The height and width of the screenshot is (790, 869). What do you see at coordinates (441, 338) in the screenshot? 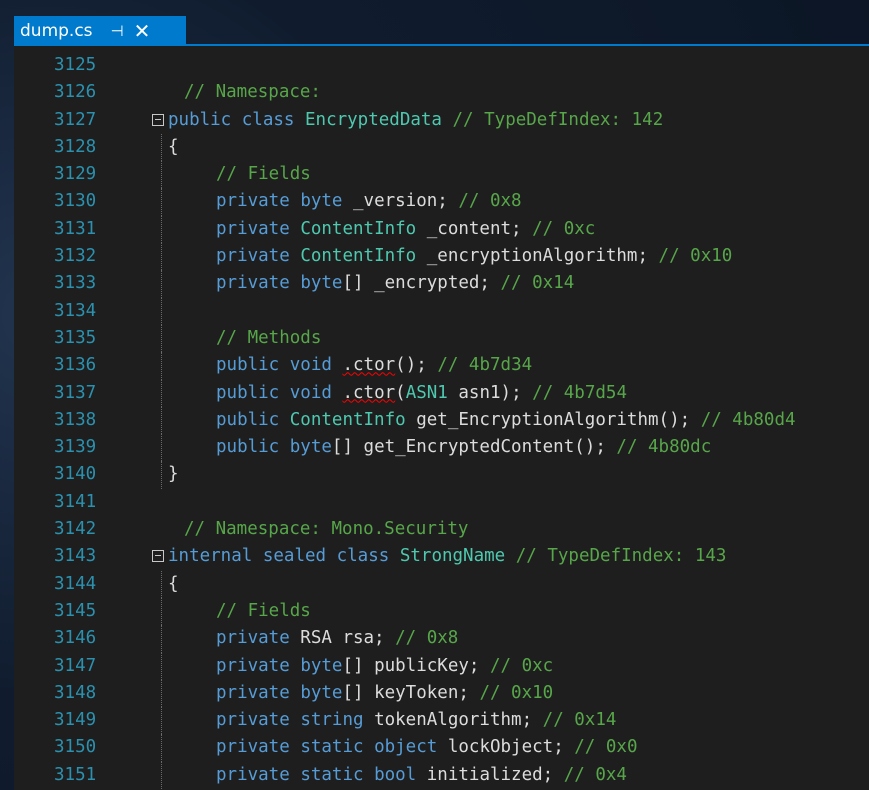
I see `code-line: 3135 // Methods` at bounding box center [441, 338].